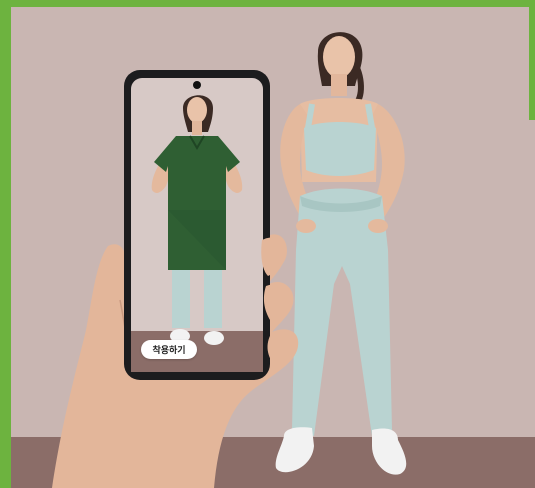 The width and height of the screenshot is (535, 488). Describe the element at coordinates (169, 349) in the screenshot. I see `try-on-button: 착용하기` at that location.